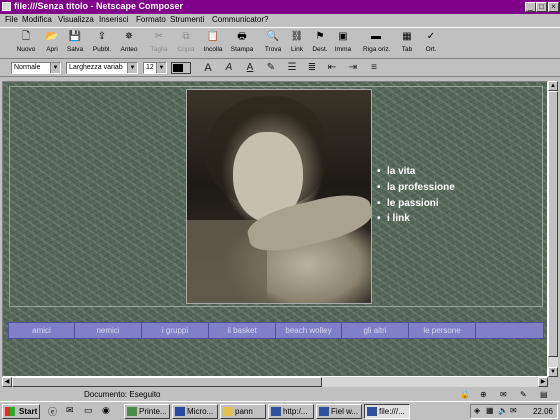 The image size is (560, 420). What do you see at coordinates (75, 43) in the screenshot?
I see `save-button: 💾 Salva` at bounding box center [75, 43].